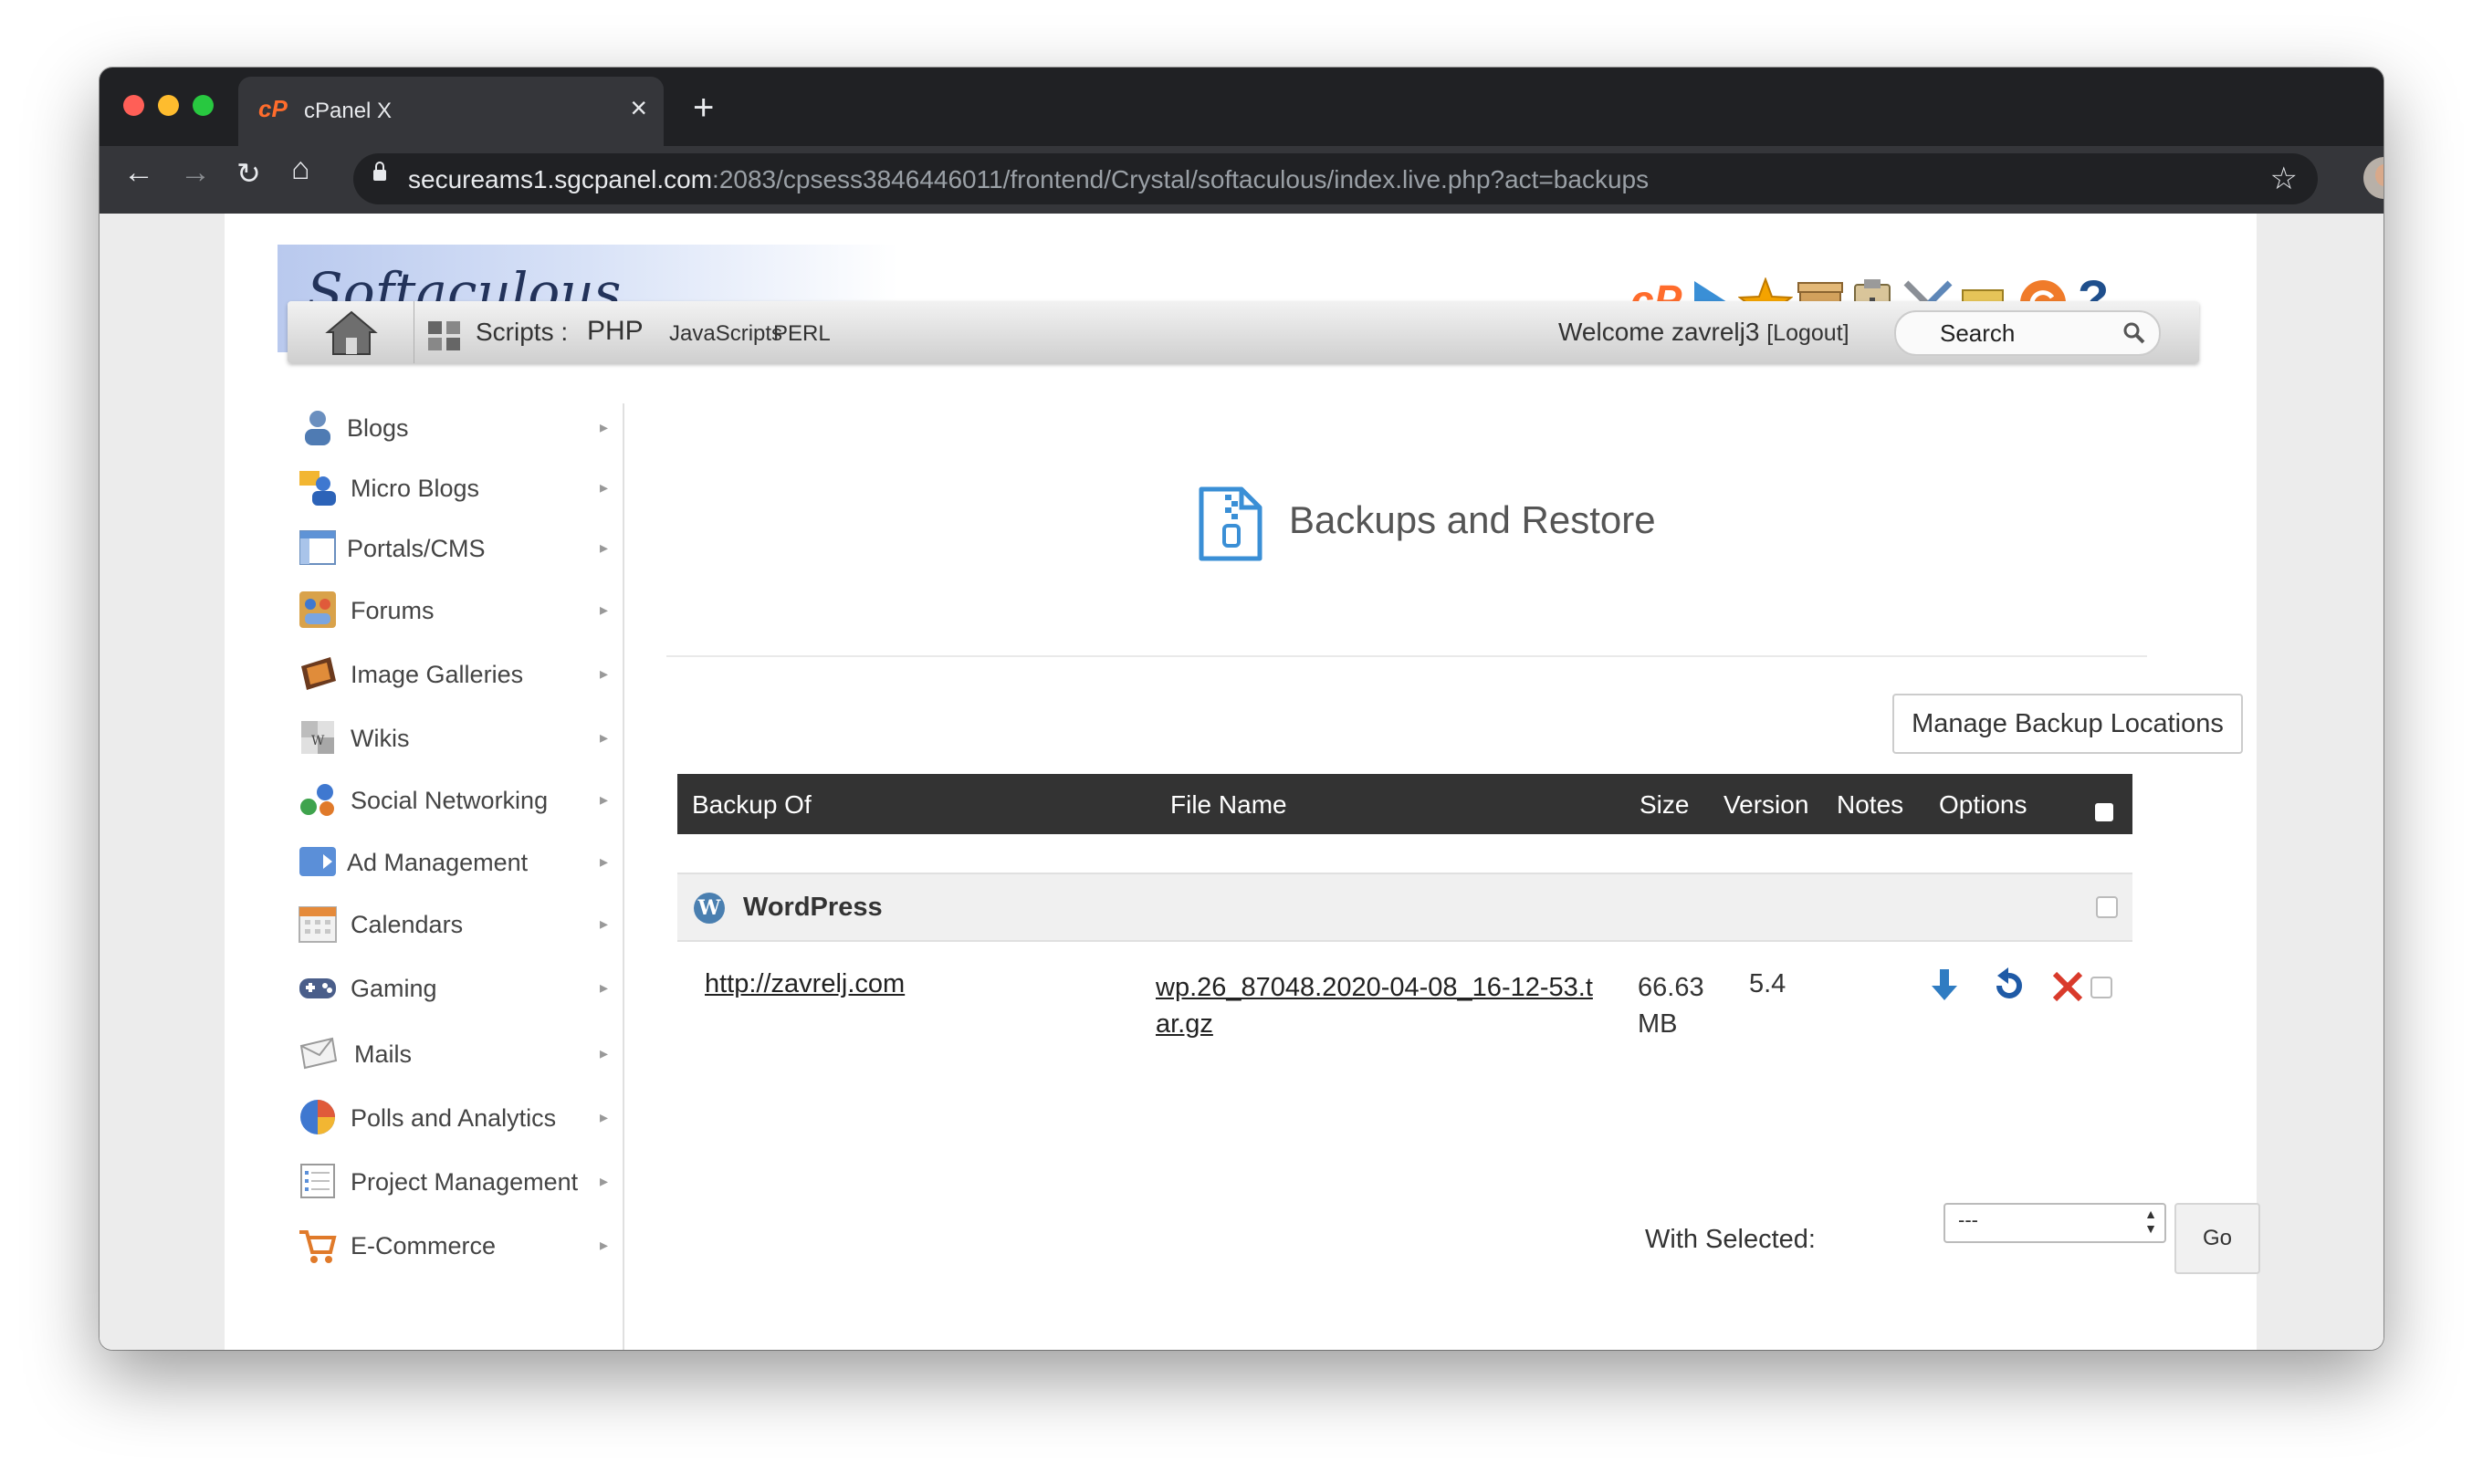  Describe the element at coordinates (424, 1245) in the screenshot. I see `sidebar-label: E-Commerce` at that location.